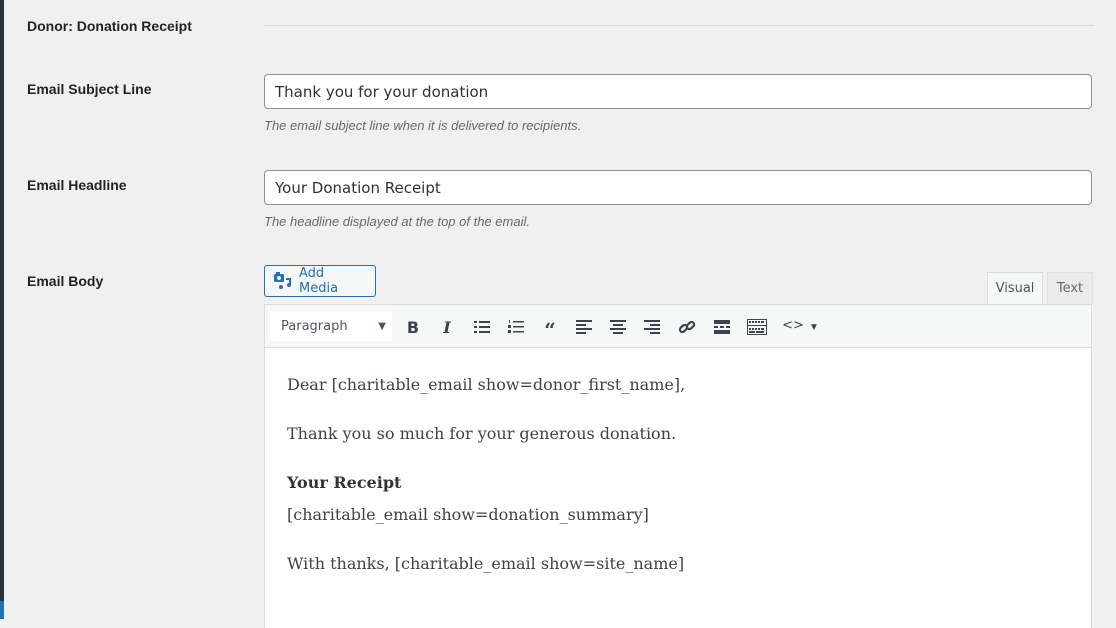 The height and width of the screenshot is (628, 1116). I want to click on tab-text: Text, so click(1070, 288).